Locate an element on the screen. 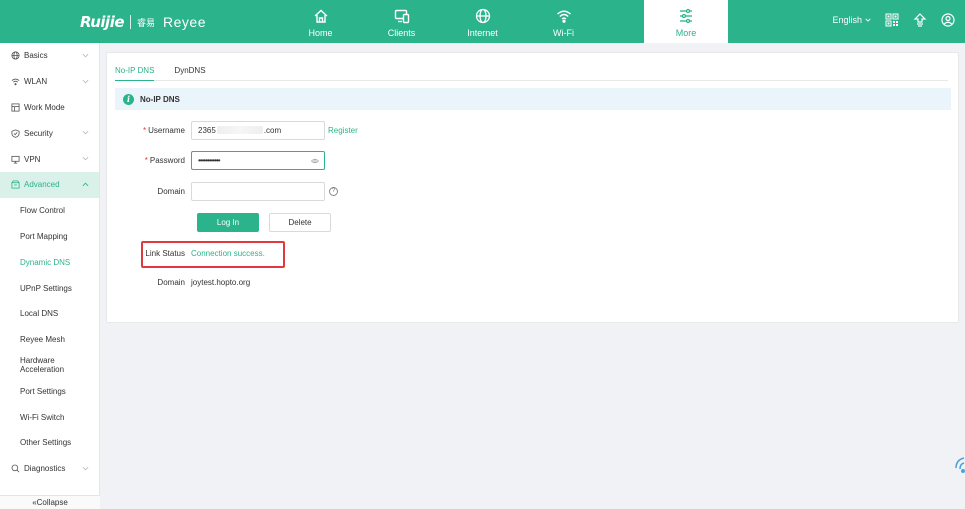  section-header: i No-IP DNS is located at coordinates (533, 99).